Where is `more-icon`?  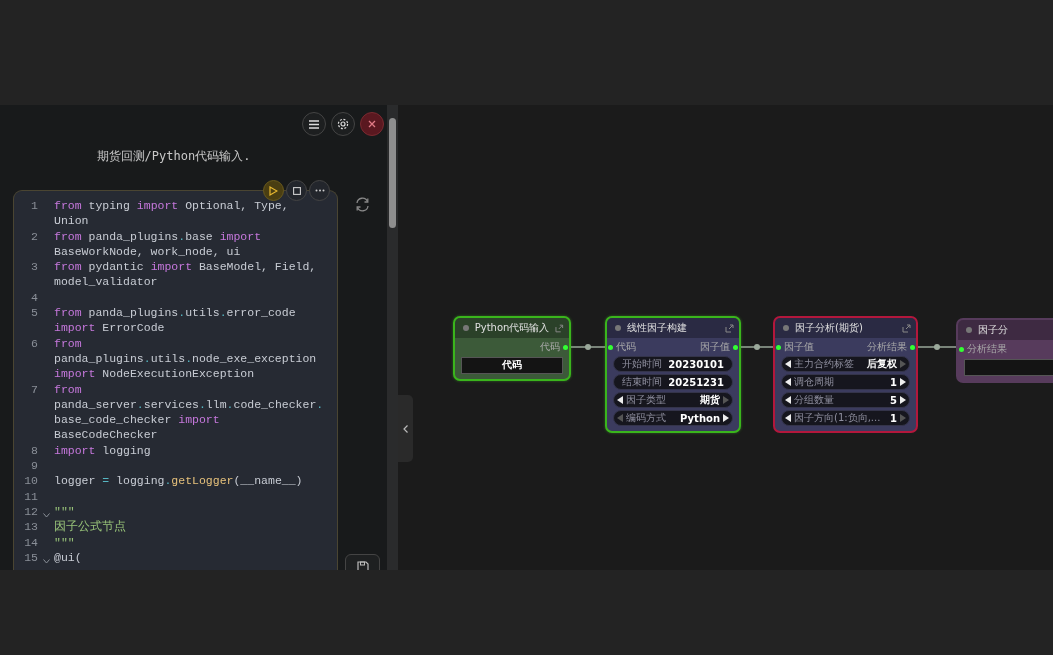 more-icon is located at coordinates (319, 190).